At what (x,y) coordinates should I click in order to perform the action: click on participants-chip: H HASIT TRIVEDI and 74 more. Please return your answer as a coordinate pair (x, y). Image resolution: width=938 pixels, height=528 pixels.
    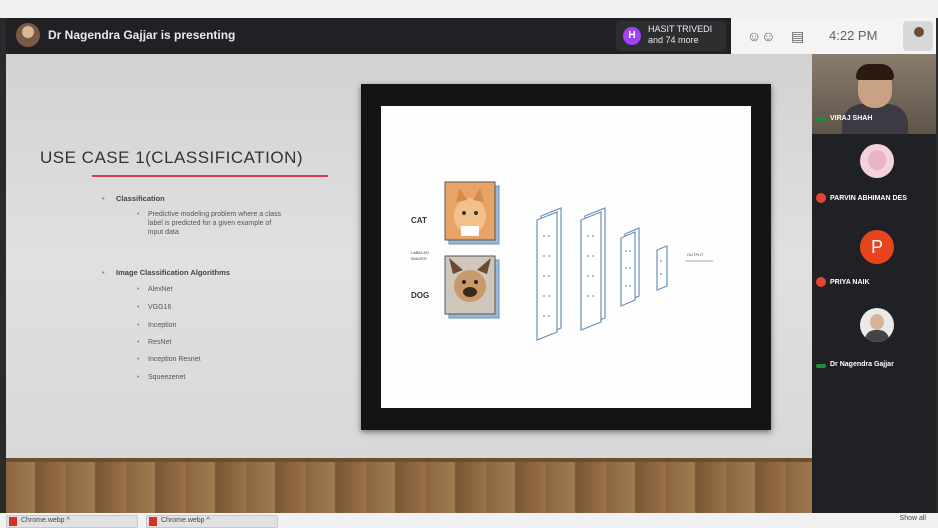
    Looking at the image, I should click on (671, 36).